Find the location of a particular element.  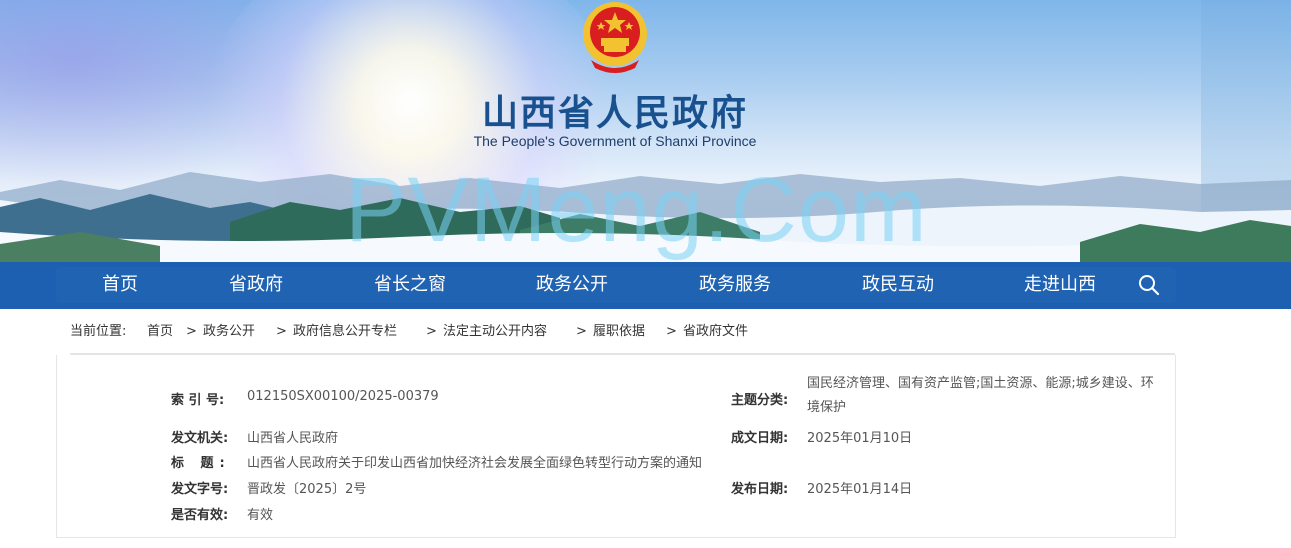

nav-item-provincial-government: 省政府 is located at coordinates (256, 285).